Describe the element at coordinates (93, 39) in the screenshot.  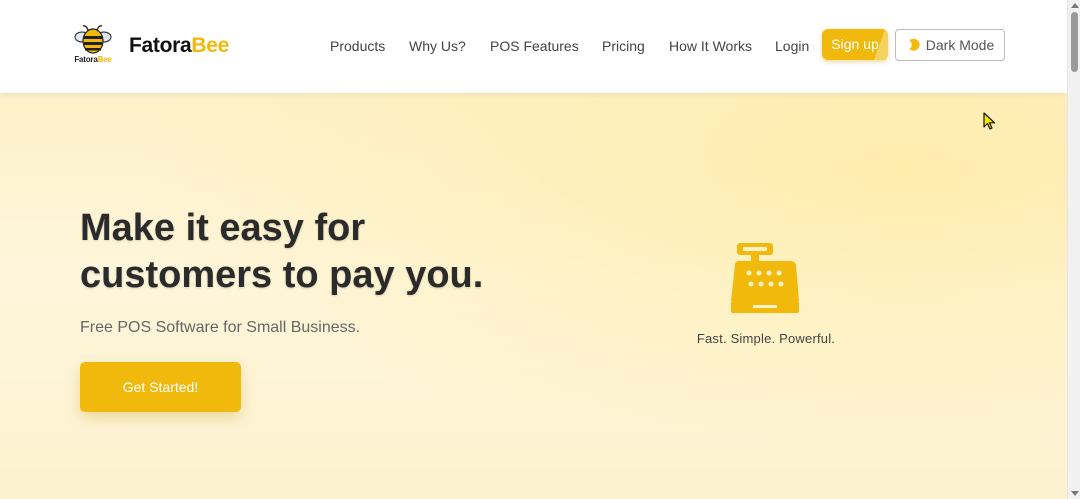
I see `bee-icon` at that location.